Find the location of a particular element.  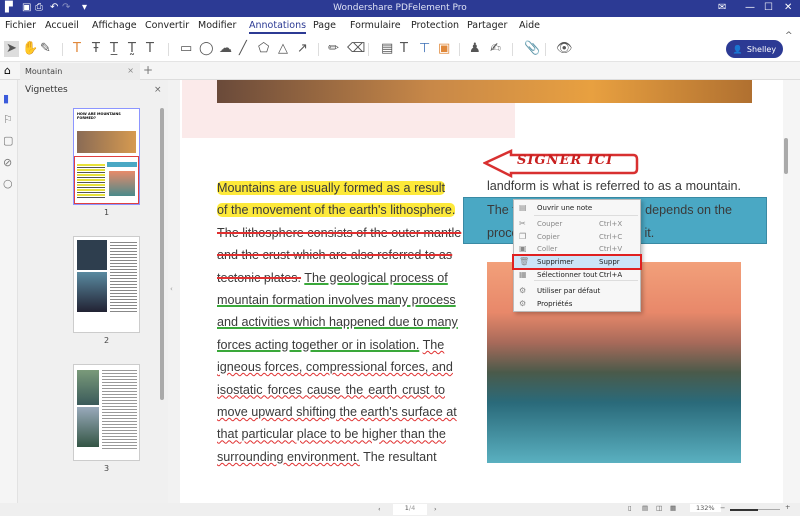

context-menu-item: ❐ Copier Ctrl+C is located at coordinates (577, 237).